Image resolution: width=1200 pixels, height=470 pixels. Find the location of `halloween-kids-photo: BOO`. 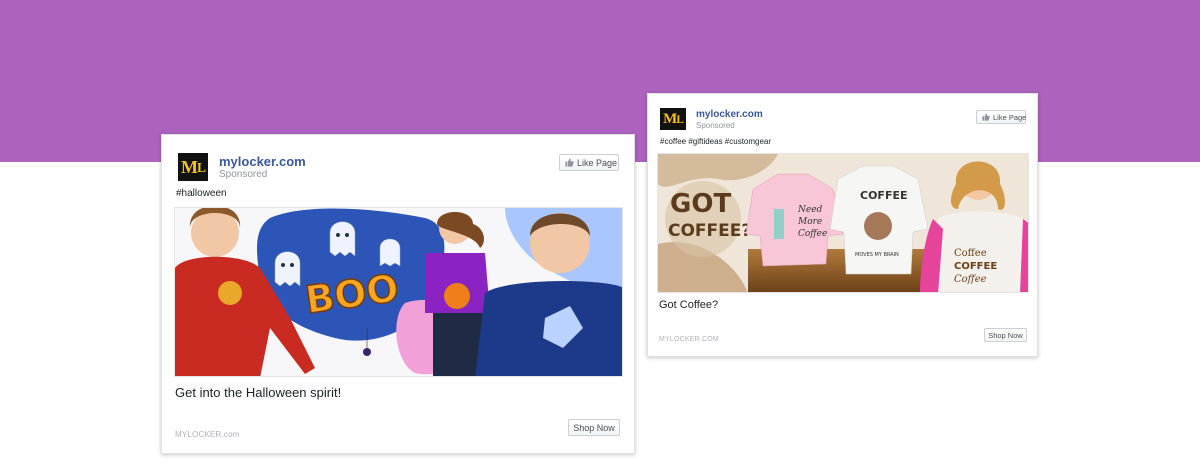

halloween-kids-photo: BOO is located at coordinates (398, 292).